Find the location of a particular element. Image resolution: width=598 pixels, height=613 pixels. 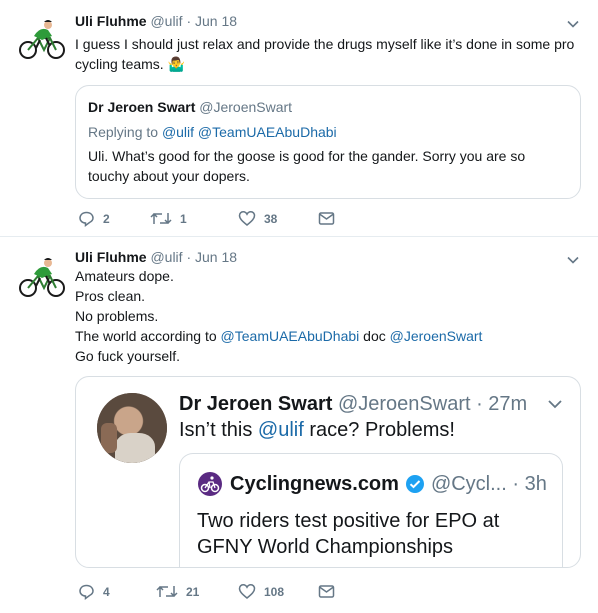

quote-header: Dr Jeroen Swart @JeroenSwart · 27m is located at coordinates (353, 404).